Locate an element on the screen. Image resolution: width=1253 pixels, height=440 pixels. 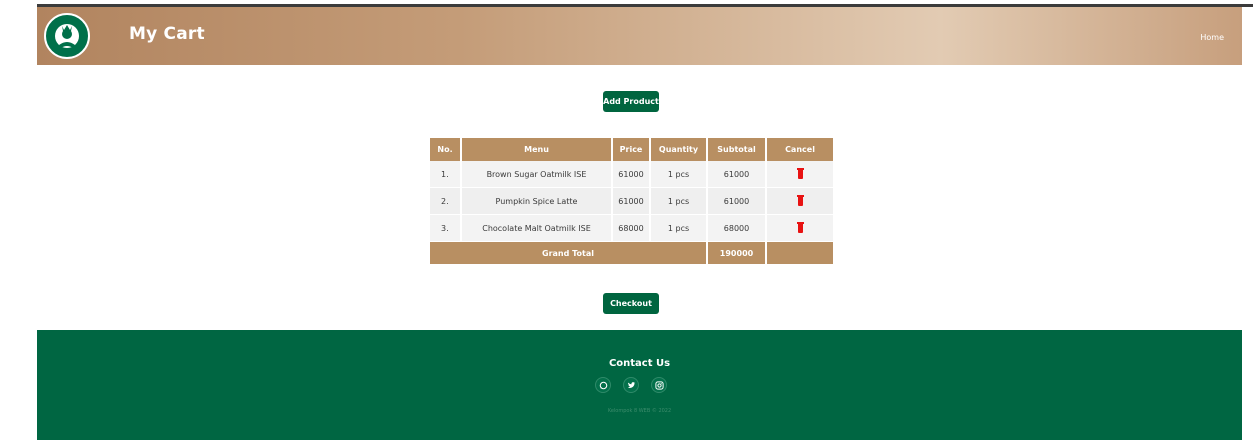
column-header-subtotal: Subtotal is located at coordinates (737, 149).